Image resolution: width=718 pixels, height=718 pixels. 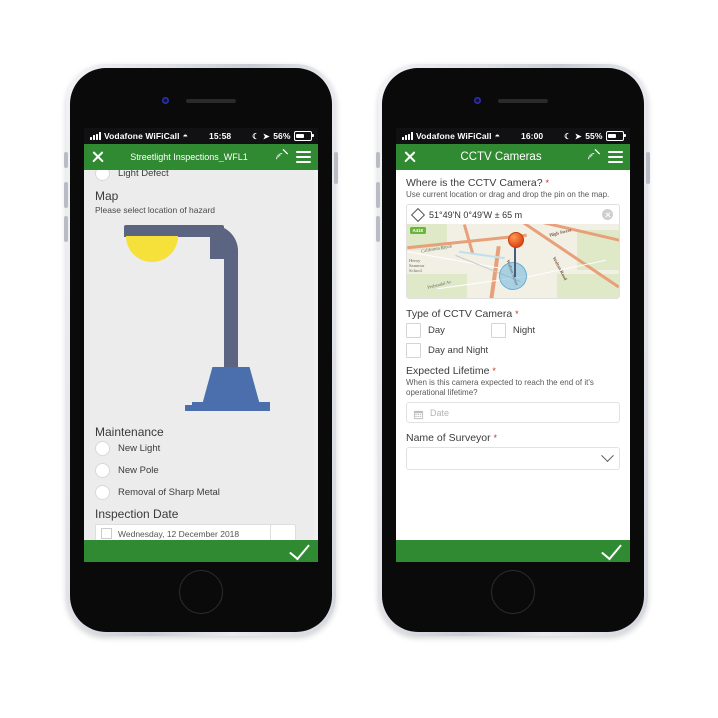 What do you see at coordinates (283, 532) in the screenshot?
I see `inspection-date-clear-button` at bounding box center [283, 532].